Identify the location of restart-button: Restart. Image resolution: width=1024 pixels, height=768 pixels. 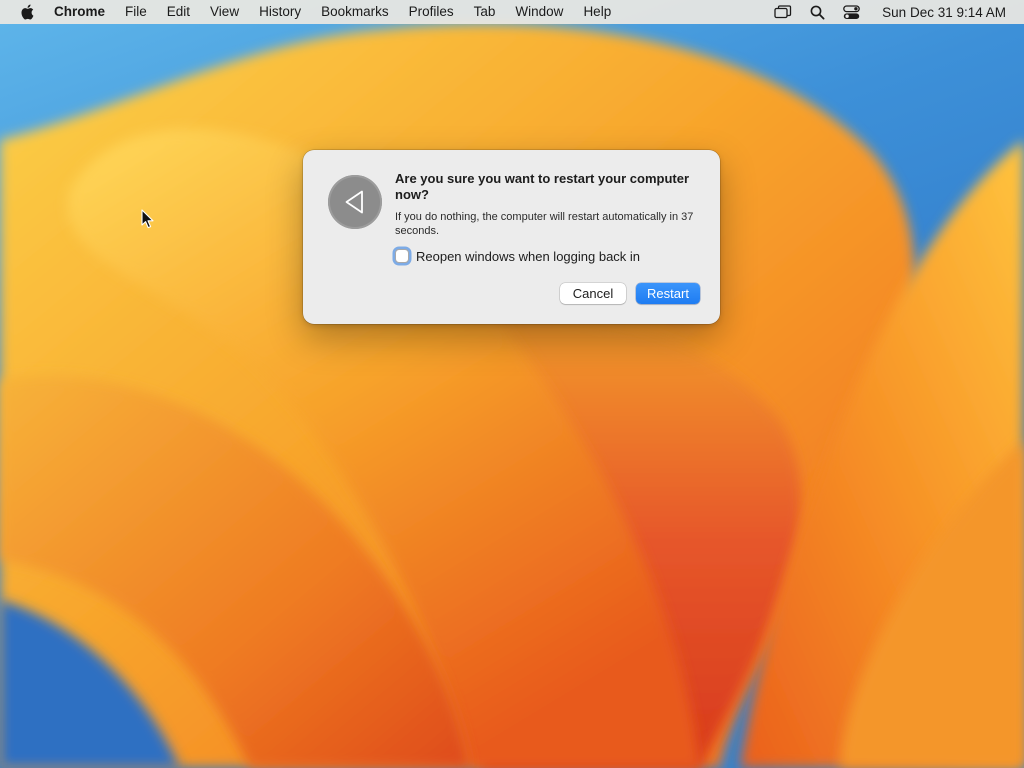
(668, 293).